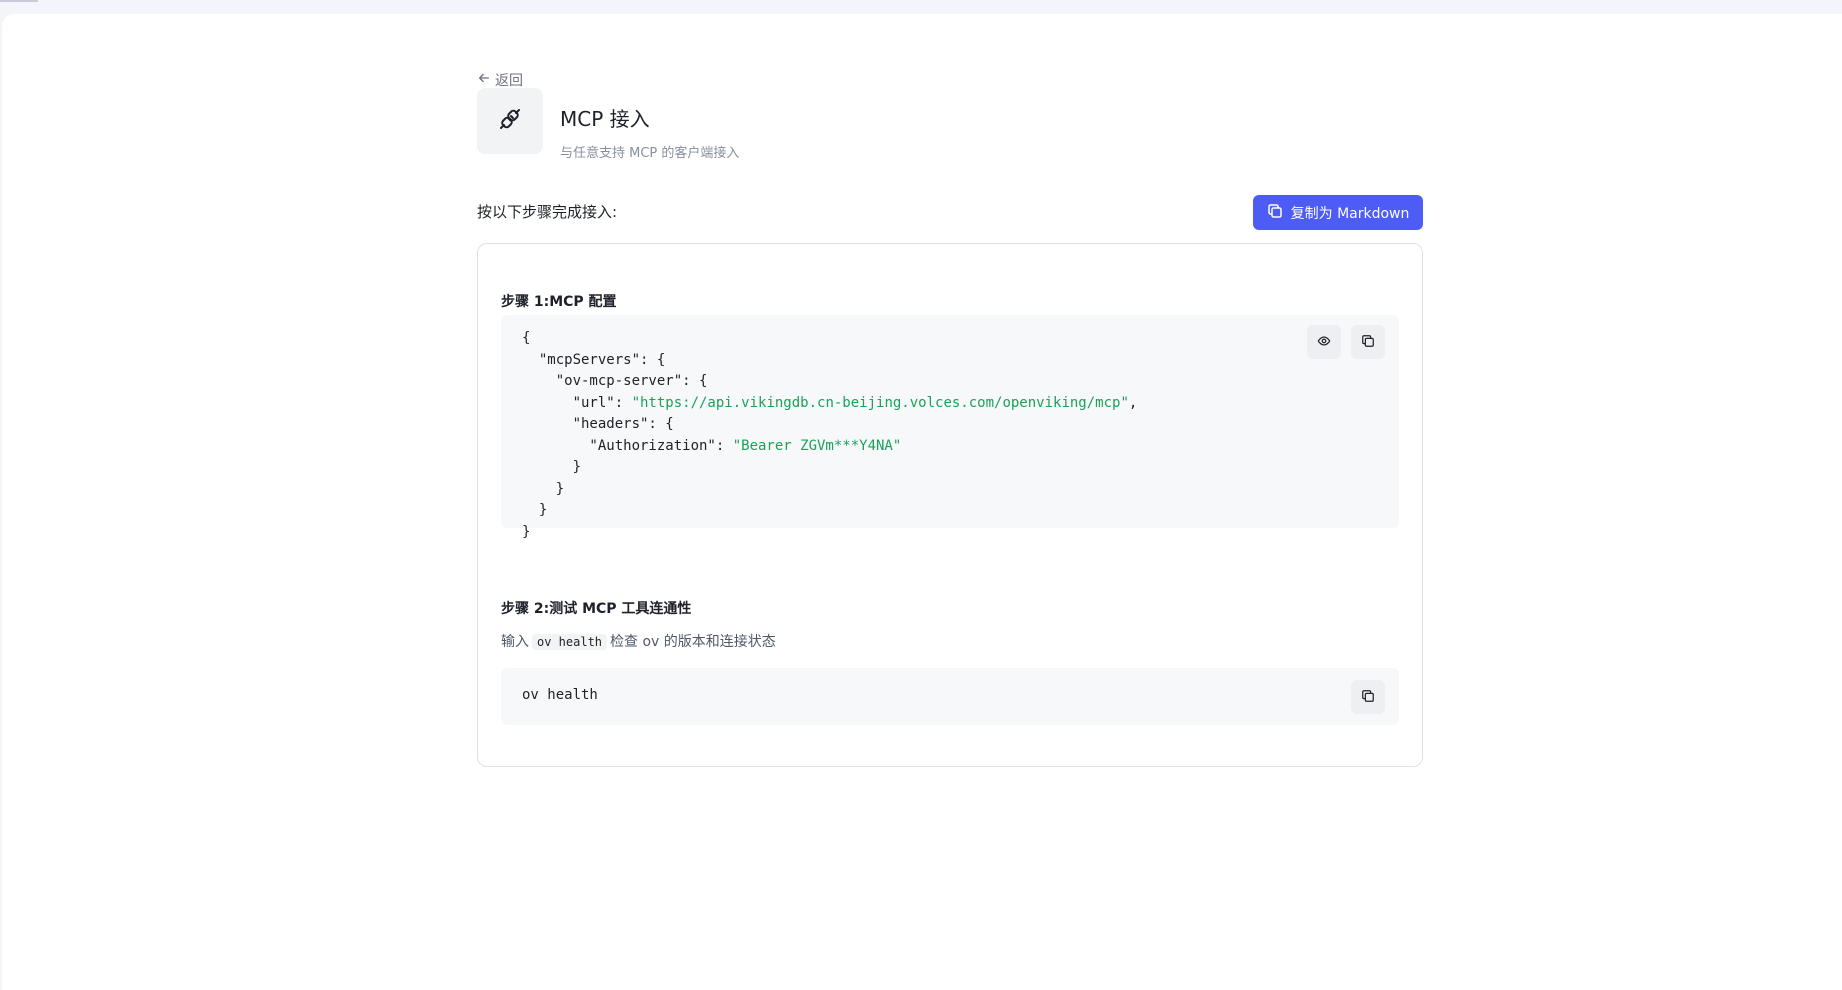  What do you see at coordinates (577, 402) in the screenshot?
I see `code-line: "url":` at bounding box center [577, 402].